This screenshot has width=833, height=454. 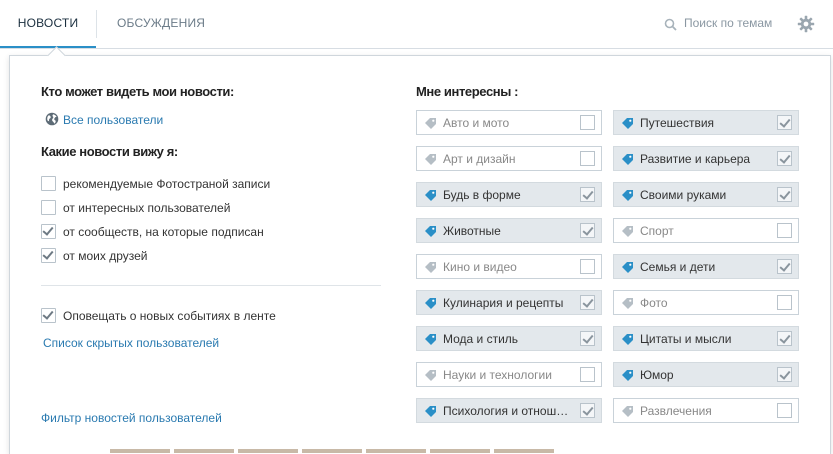 I want to click on globe-icon, so click(x=52, y=119).